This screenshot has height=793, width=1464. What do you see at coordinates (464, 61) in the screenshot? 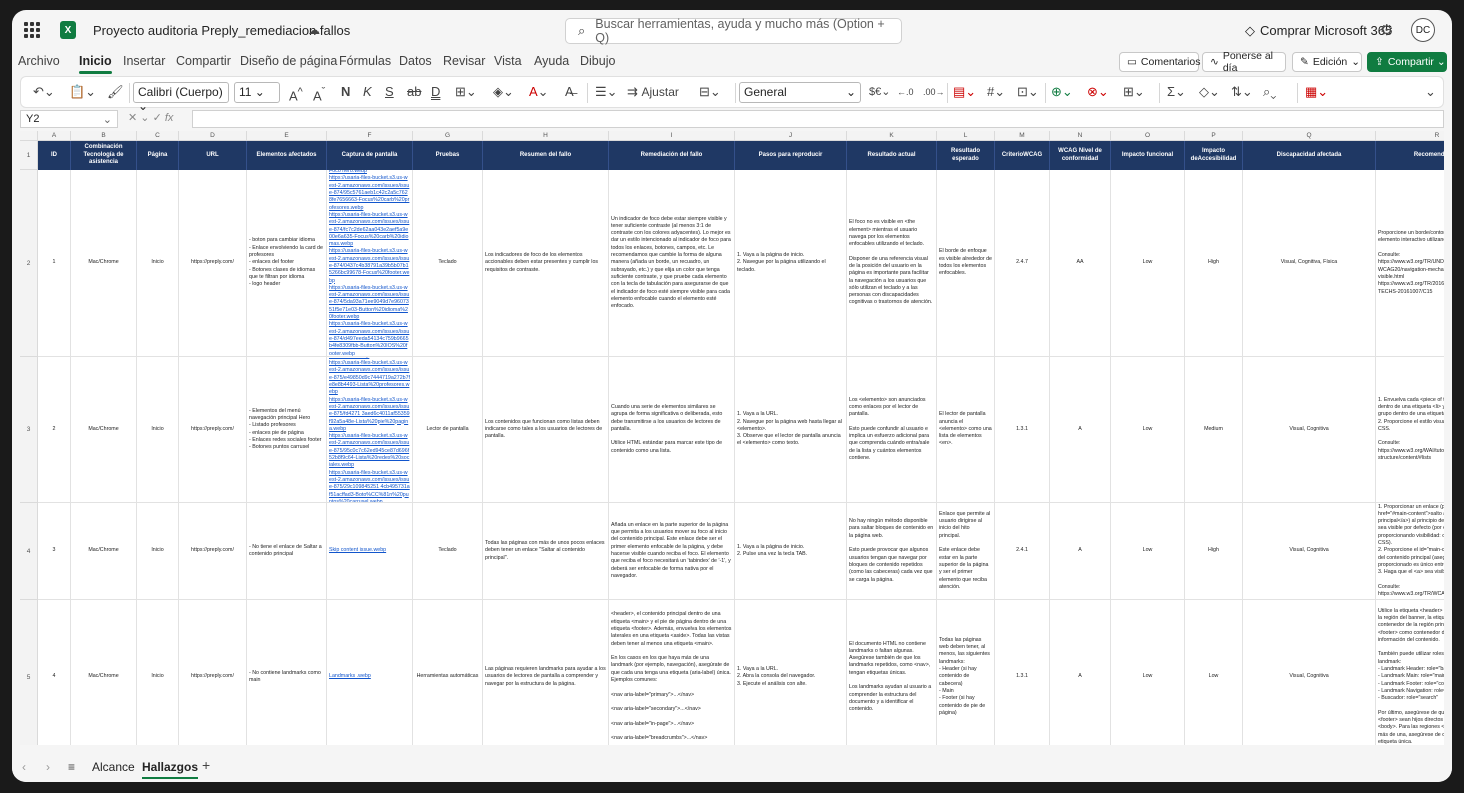
I see `menu-revisar: Revisar` at bounding box center [464, 61].